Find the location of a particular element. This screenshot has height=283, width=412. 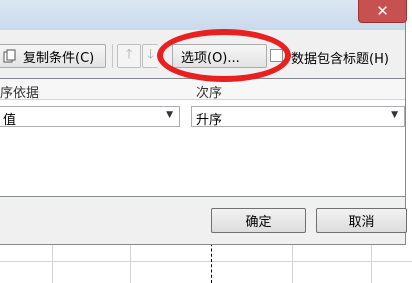

arrow-down-icon: 🡓 is located at coordinates (150, 54).